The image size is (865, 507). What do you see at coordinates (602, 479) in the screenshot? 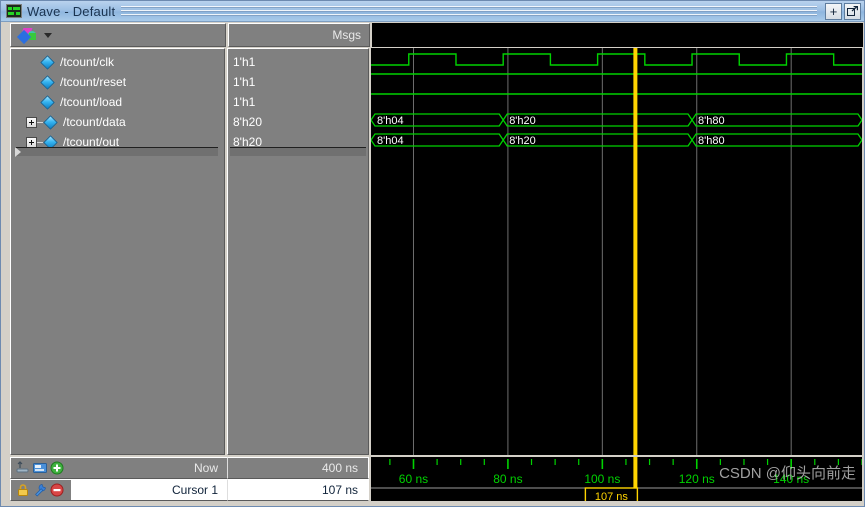
I see `svg-text: 100 ns` at bounding box center [602, 479].